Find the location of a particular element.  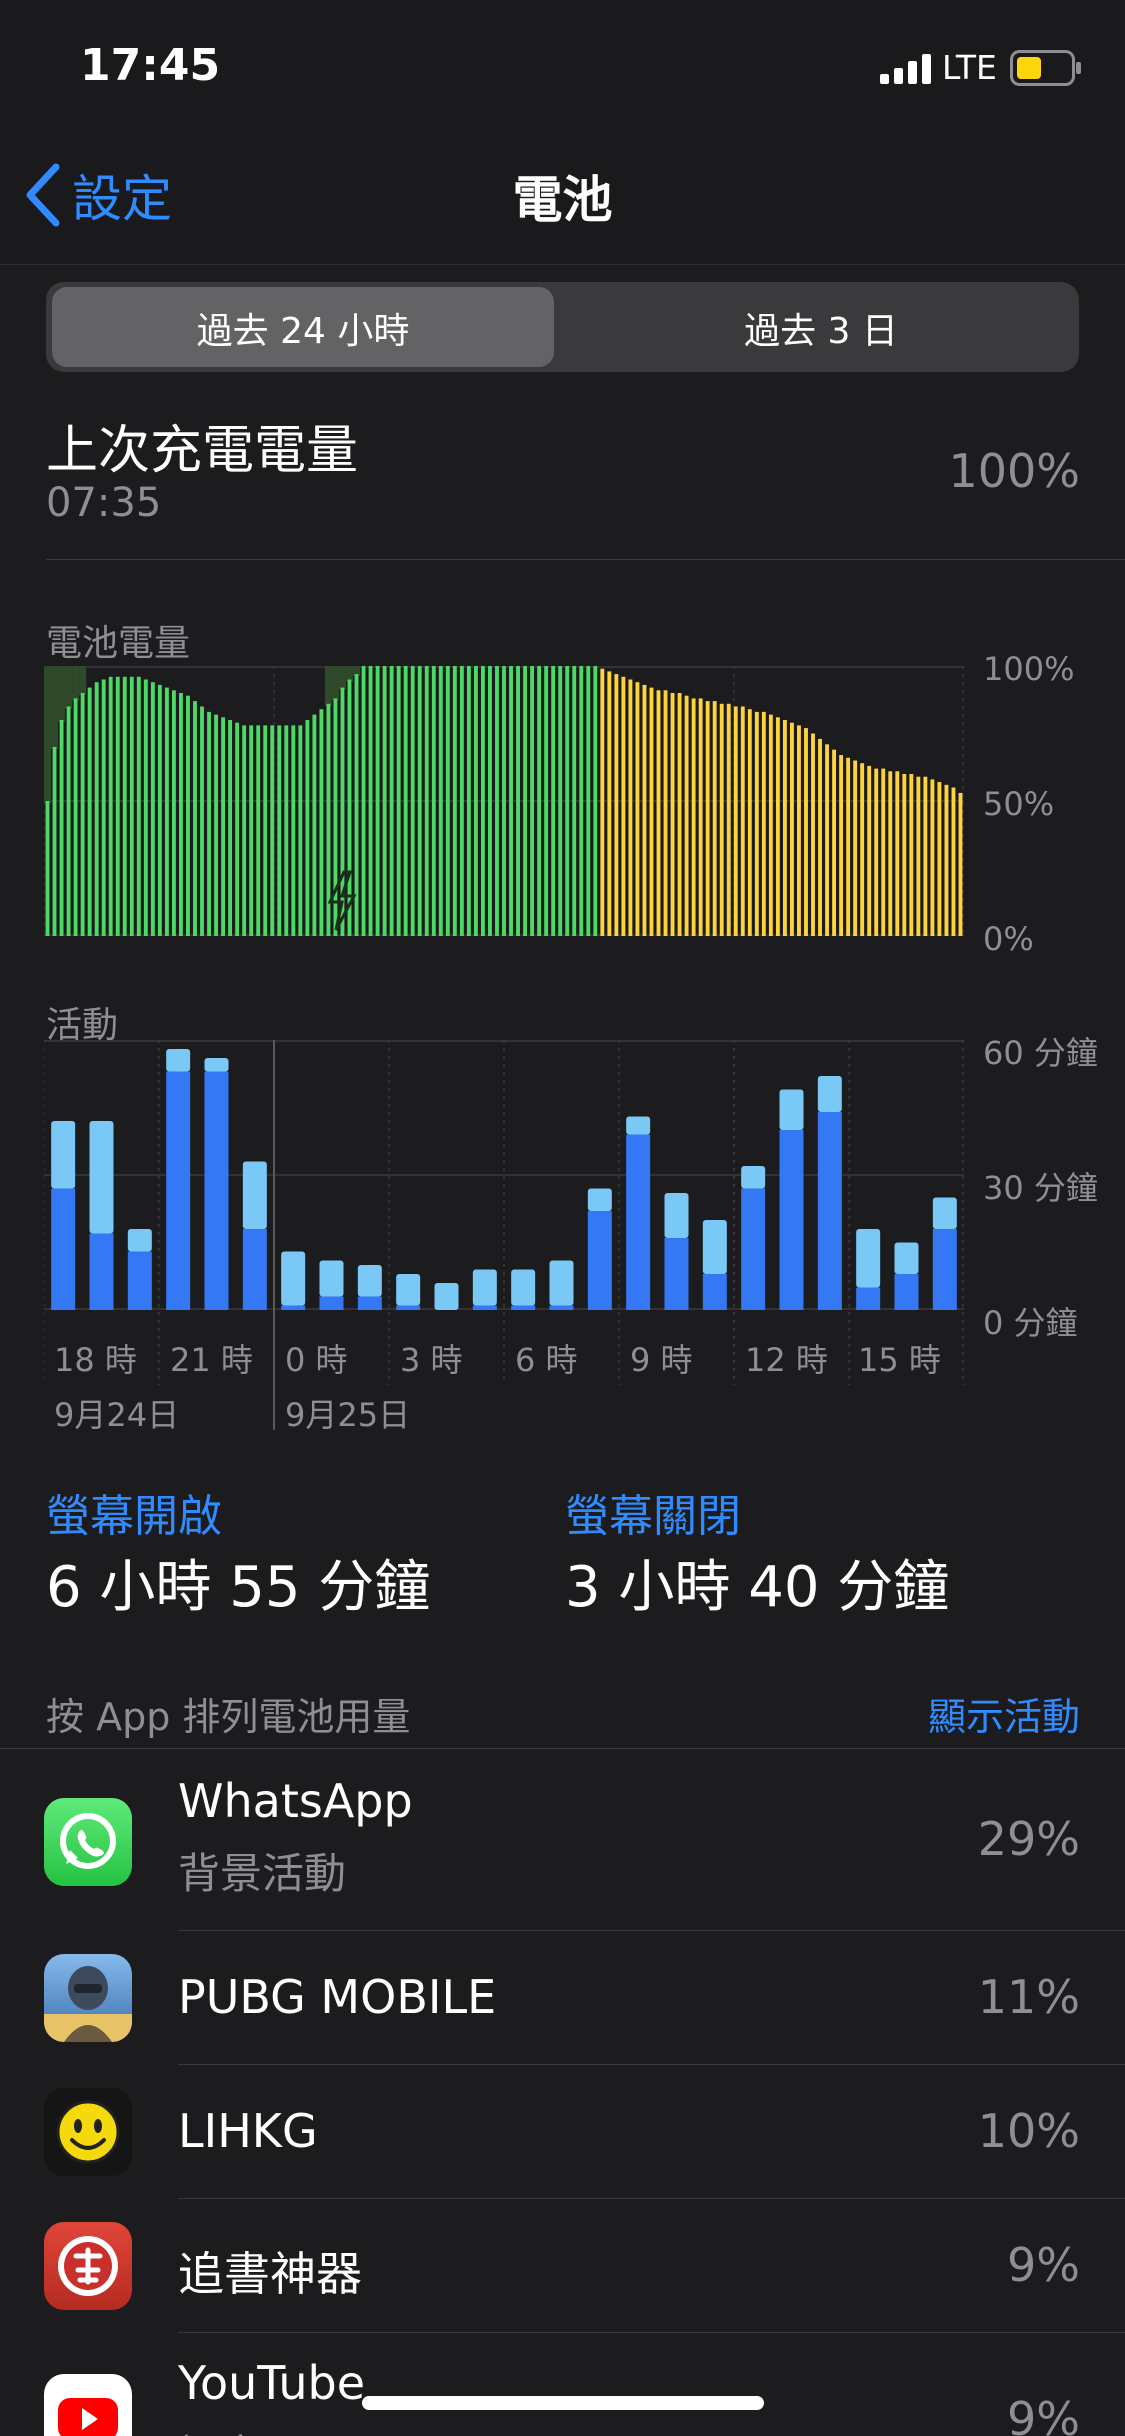

app-row-pubg-mobile: PUBG MOBILE 11% is located at coordinates (562, 1998).